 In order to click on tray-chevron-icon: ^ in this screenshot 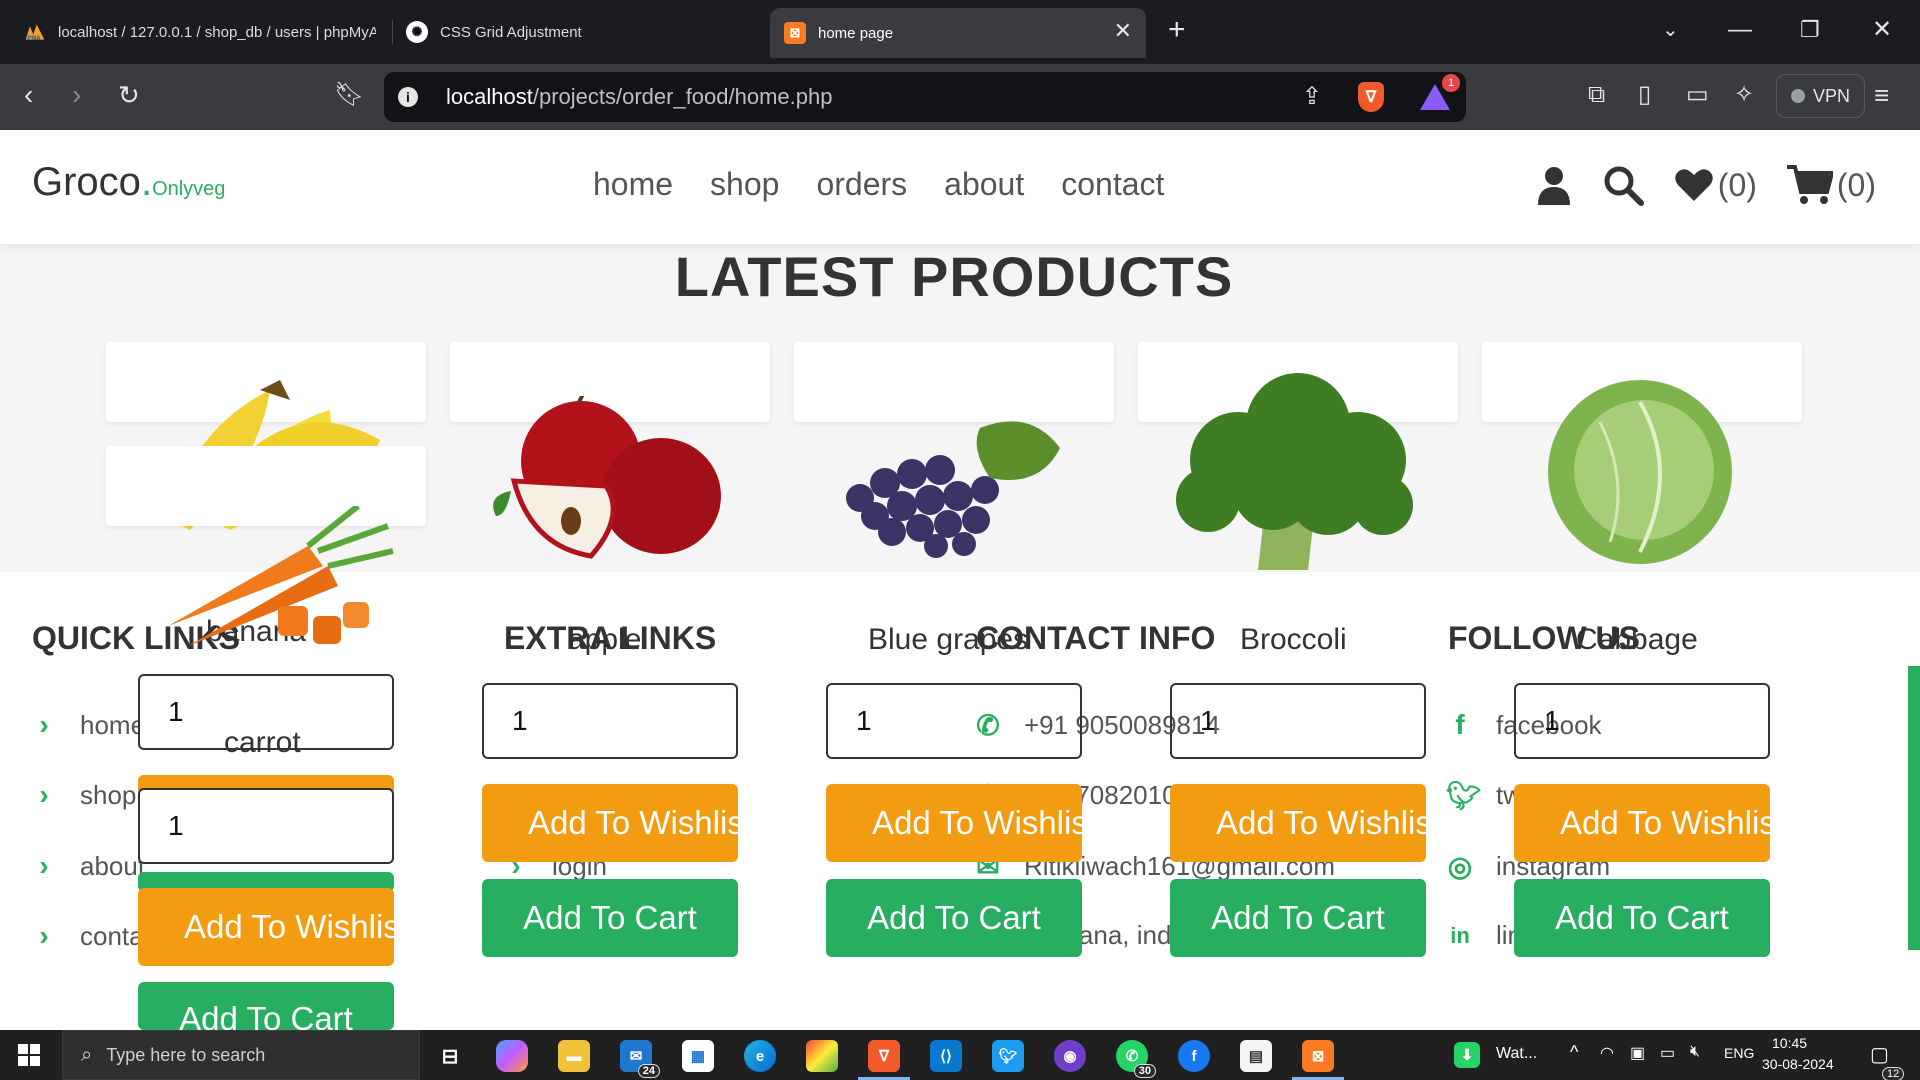, I will do `click(1574, 1052)`.